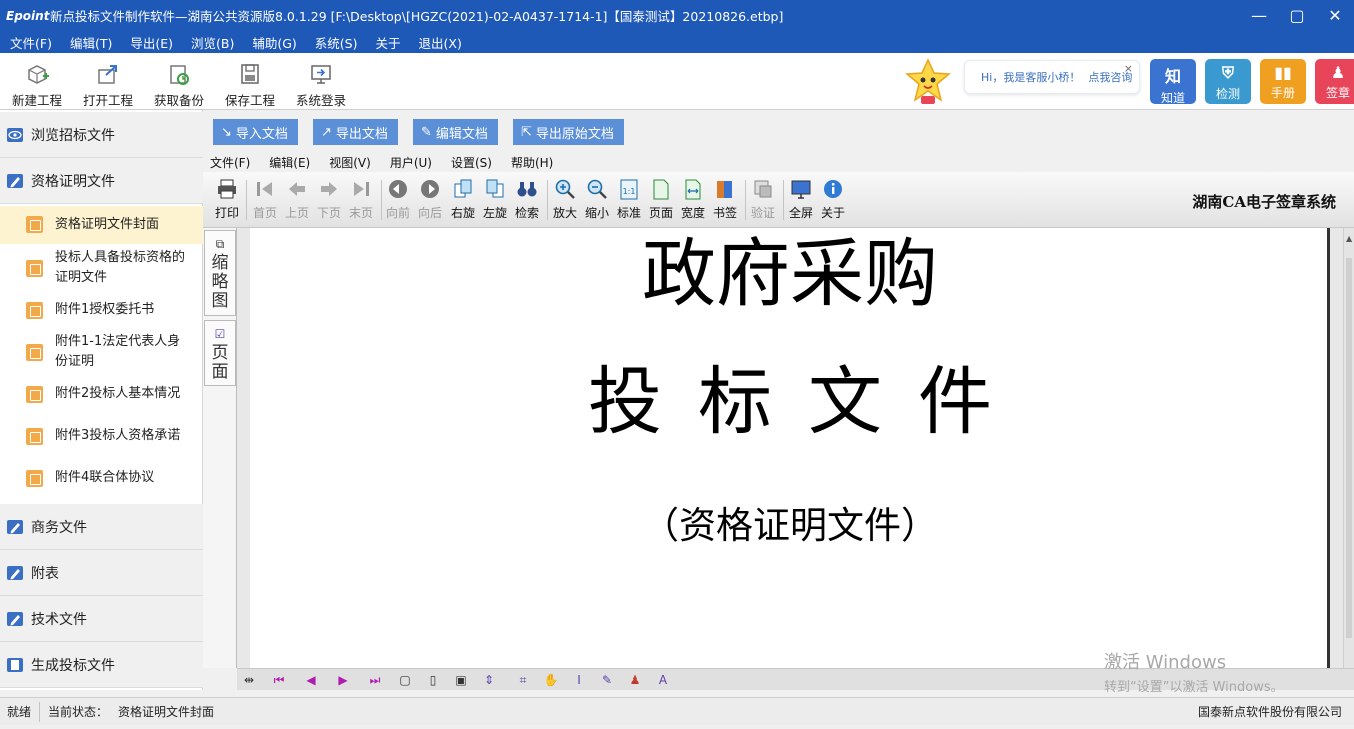  I want to click on stamp-tool-icon: ♟, so click(635, 680).